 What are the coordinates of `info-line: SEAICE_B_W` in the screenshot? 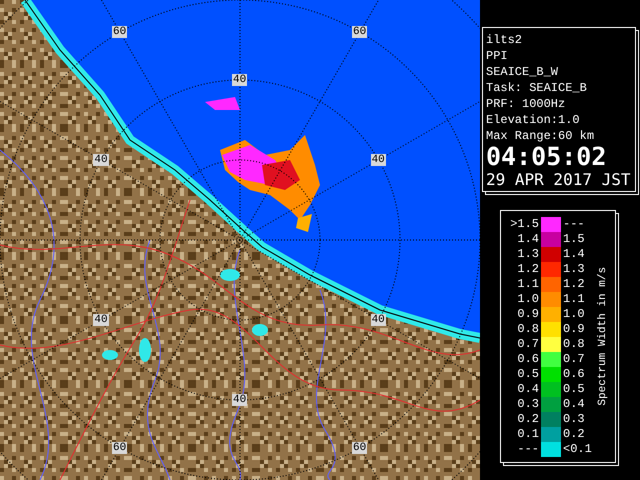 It's located at (523, 72).